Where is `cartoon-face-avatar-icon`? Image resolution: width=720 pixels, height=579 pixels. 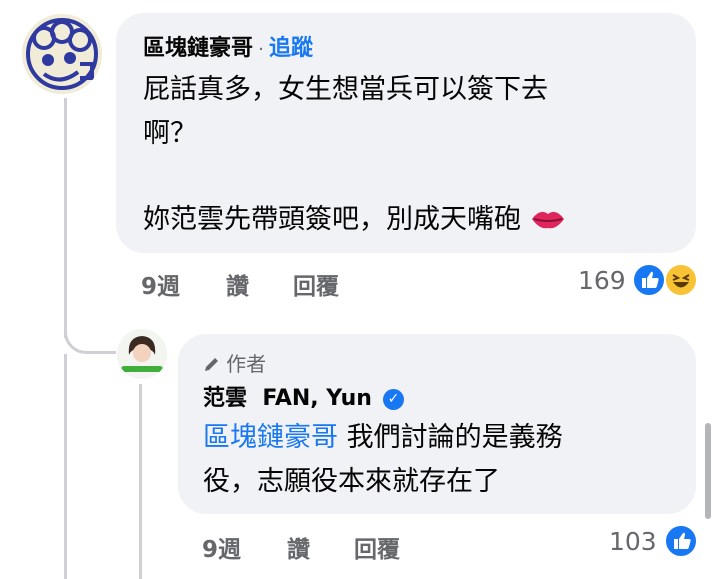 cartoon-face-avatar-icon is located at coordinates (62, 54).